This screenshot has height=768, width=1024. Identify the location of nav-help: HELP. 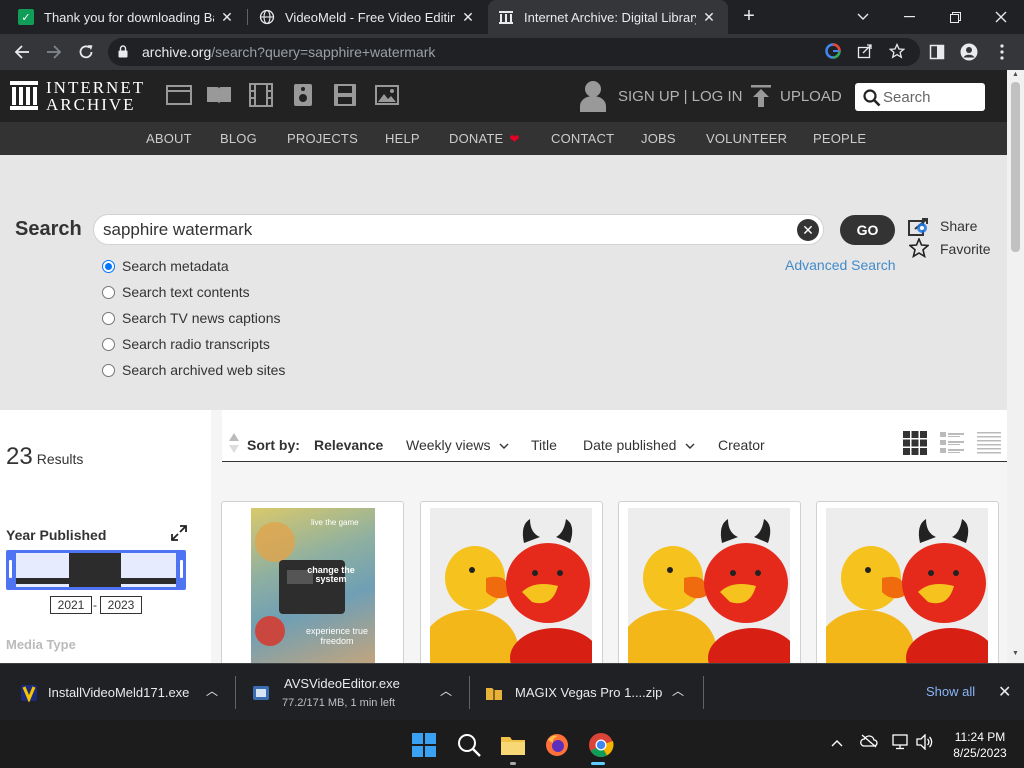
(402, 138).